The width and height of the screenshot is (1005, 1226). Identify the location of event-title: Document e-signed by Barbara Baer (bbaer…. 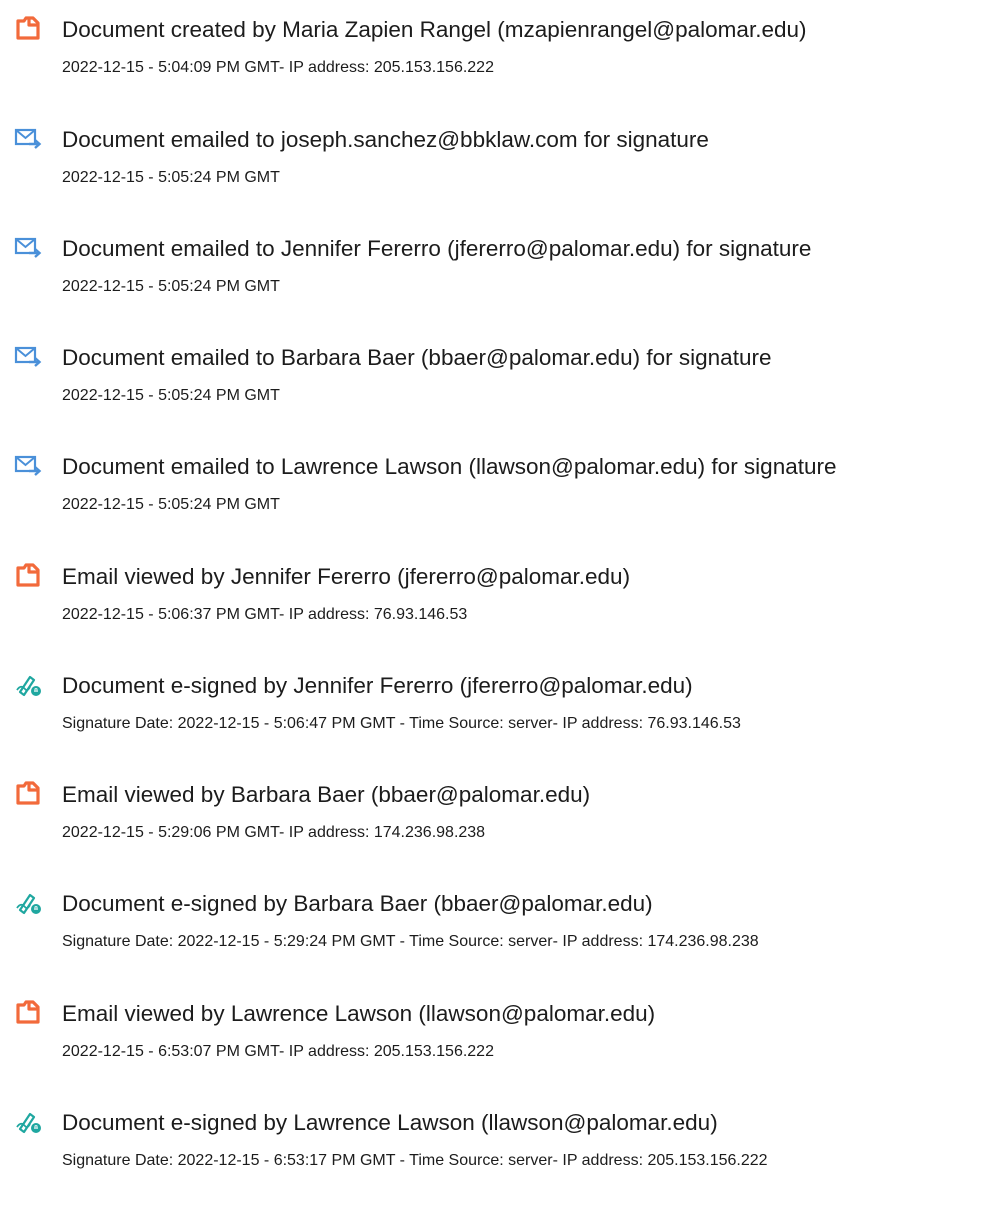
(357, 903).